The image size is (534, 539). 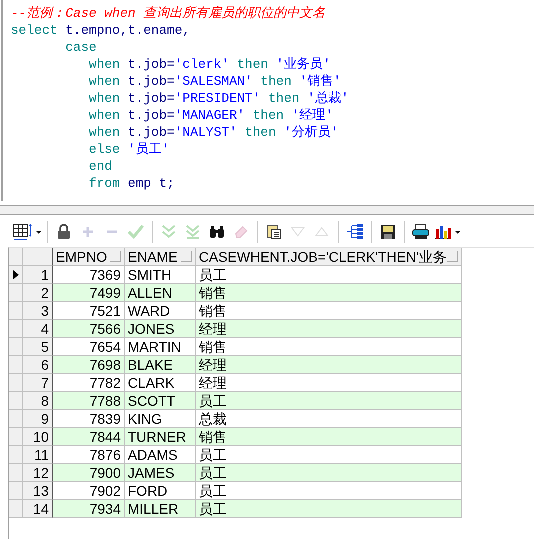 What do you see at coordinates (38, 311) in the screenshot?
I see `row-number: 3` at bounding box center [38, 311].